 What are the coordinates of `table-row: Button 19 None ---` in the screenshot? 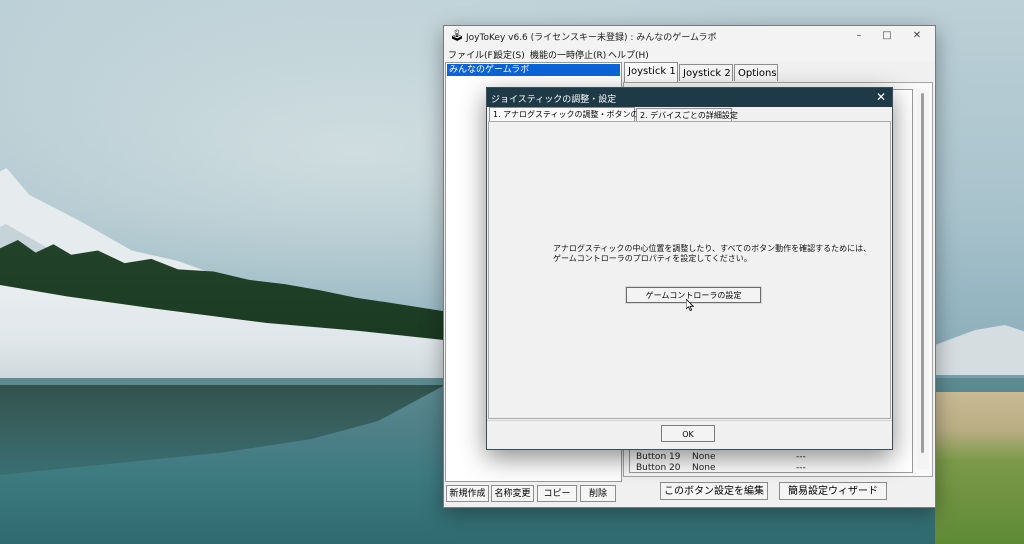 It's located at (721, 457).